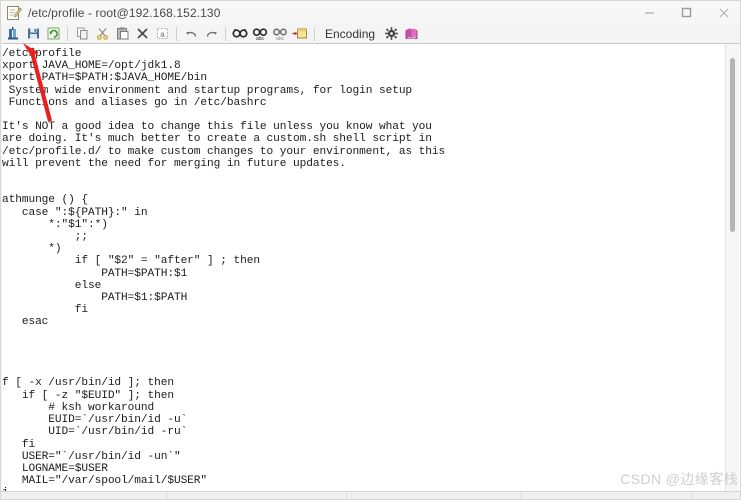 This screenshot has width=741, height=500. What do you see at coordinates (240, 34) in the screenshot?
I see `find-icon` at bounding box center [240, 34].